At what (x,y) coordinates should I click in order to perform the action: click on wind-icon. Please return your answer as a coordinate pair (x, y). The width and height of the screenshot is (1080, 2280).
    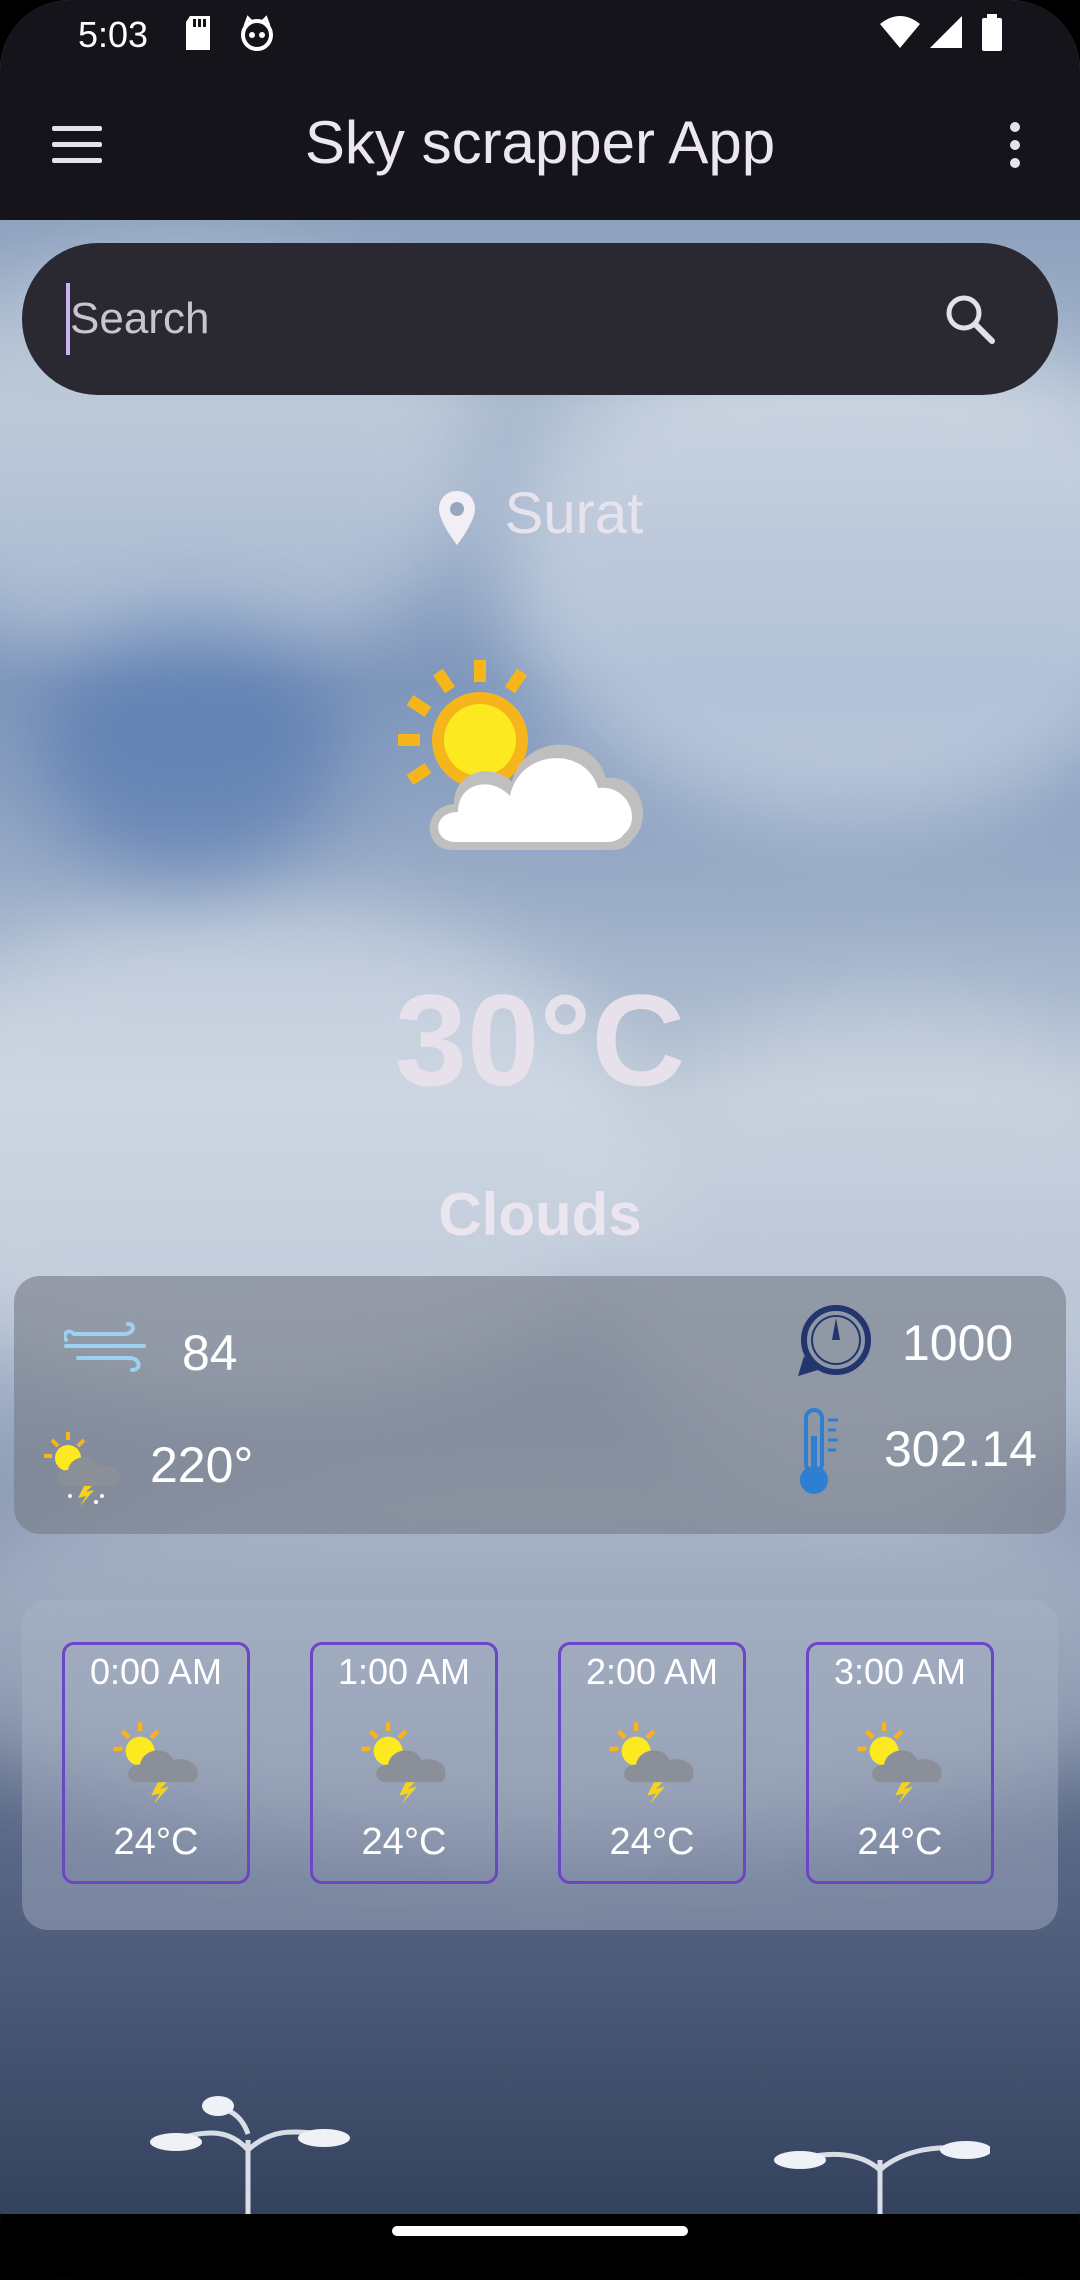
    Looking at the image, I should click on (105, 1347).